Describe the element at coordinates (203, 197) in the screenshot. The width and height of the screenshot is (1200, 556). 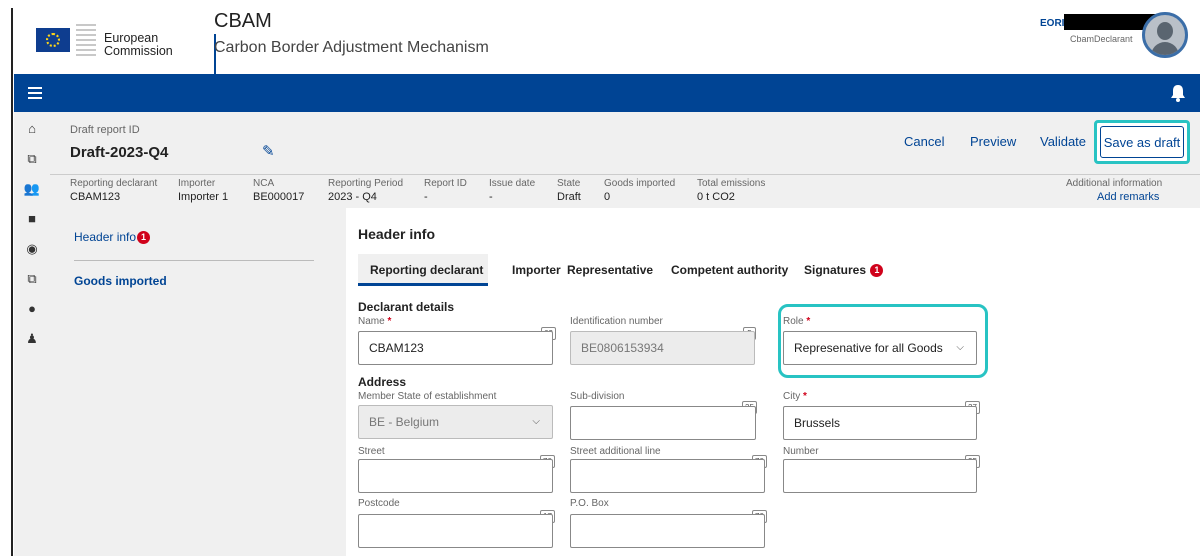
I see `meta-value: Importer 1` at that location.